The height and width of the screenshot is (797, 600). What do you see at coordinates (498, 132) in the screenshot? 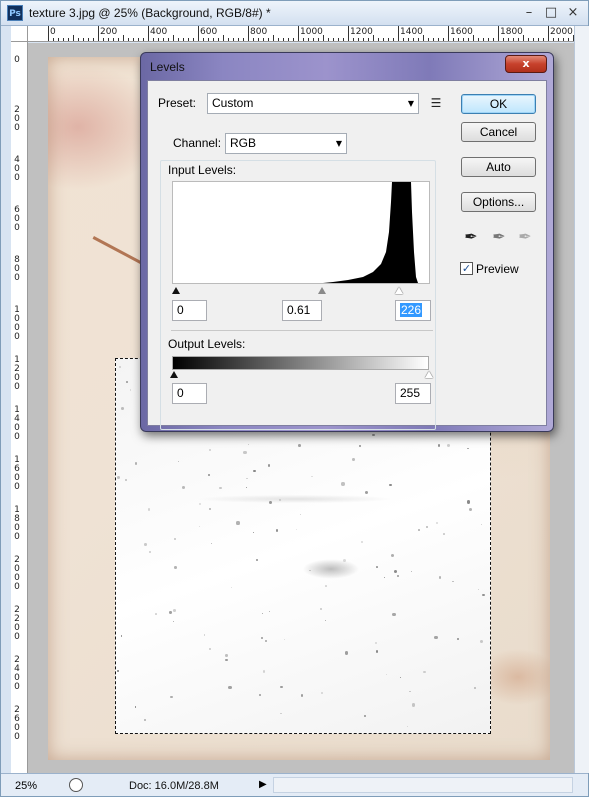
I see `cancel-button: Cancel` at bounding box center [498, 132].